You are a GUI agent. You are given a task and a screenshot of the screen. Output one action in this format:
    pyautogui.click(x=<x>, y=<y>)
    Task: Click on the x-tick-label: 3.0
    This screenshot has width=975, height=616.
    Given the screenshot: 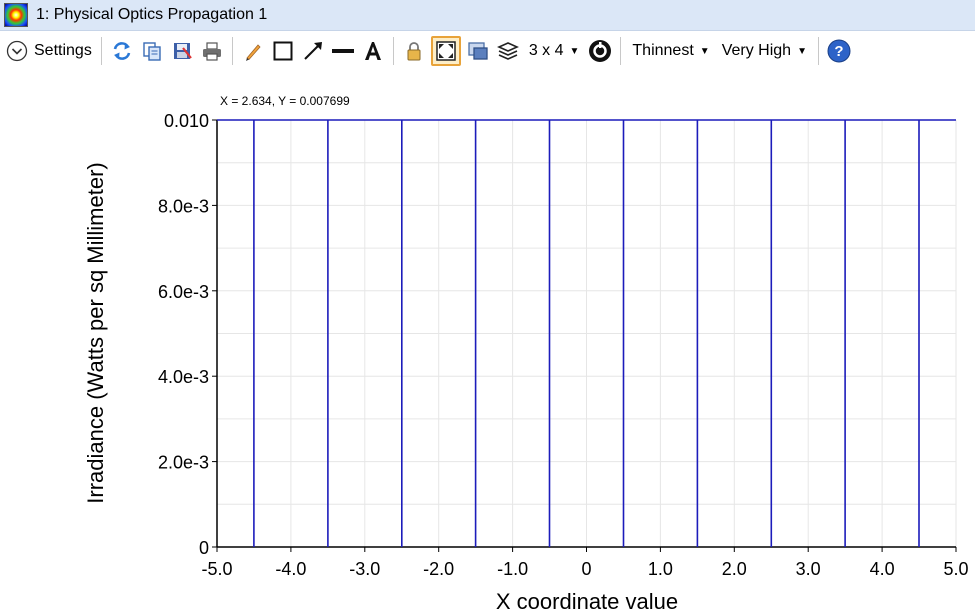 What is the action you would take?
    pyautogui.click(x=808, y=569)
    